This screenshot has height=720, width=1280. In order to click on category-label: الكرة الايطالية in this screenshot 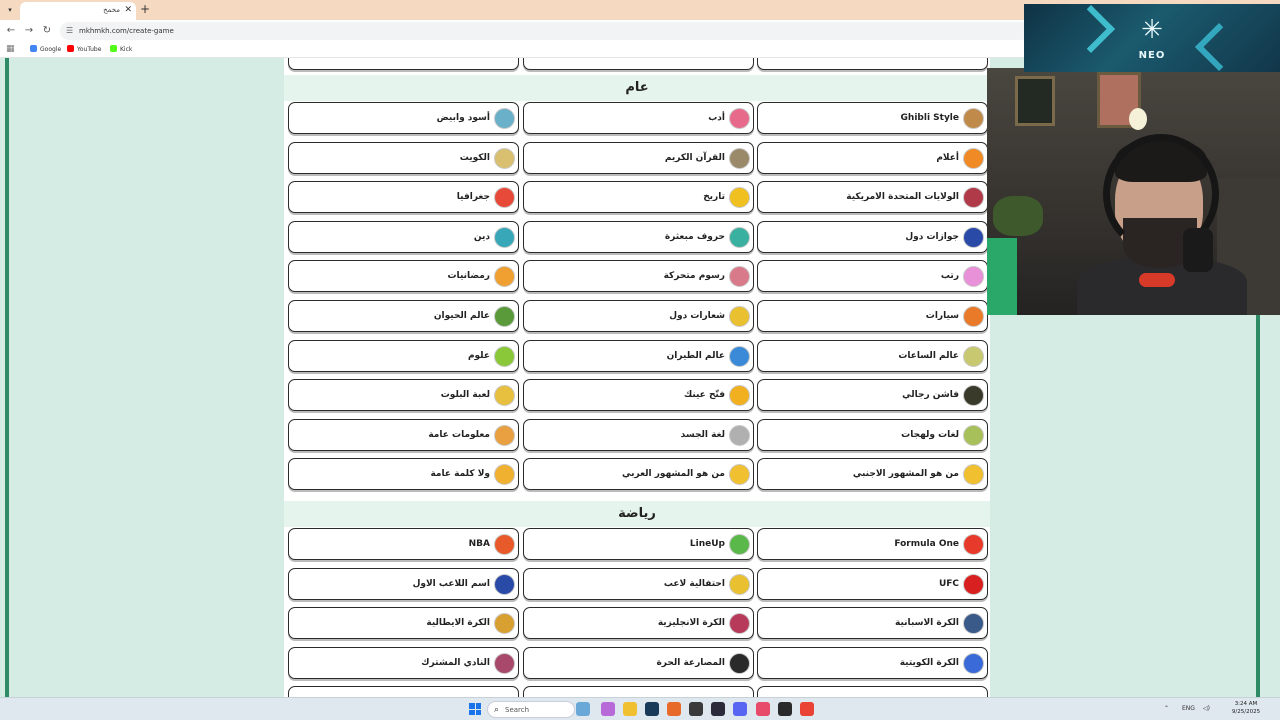, I will do `click(458, 623)`.